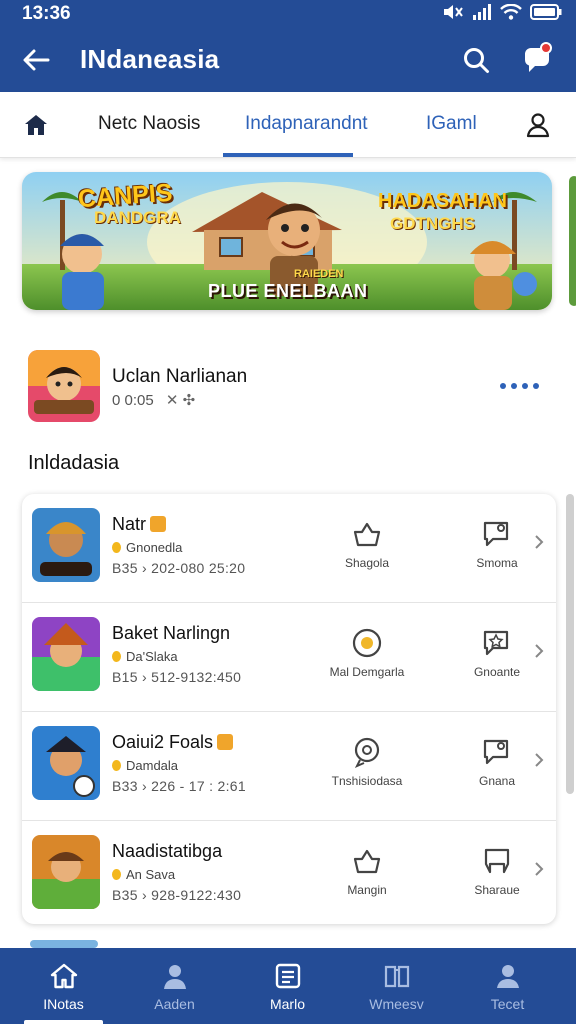 This screenshot has height=1024, width=576. Describe the element at coordinates (497, 762) in the screenshot. I see `share-card-icon: Gnana` at that location.